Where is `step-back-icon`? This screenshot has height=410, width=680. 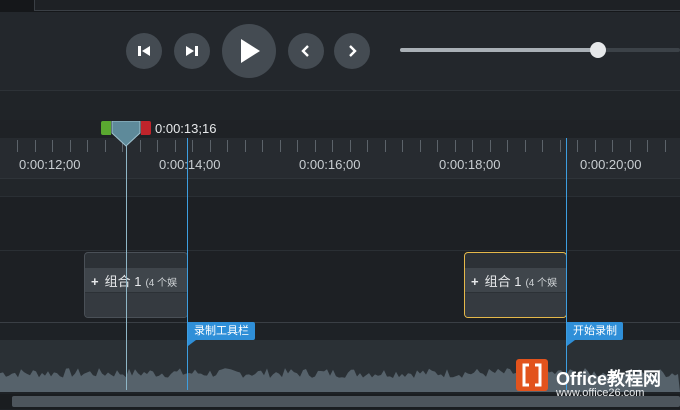
step-back-icon is located at coordinates (144, 51).